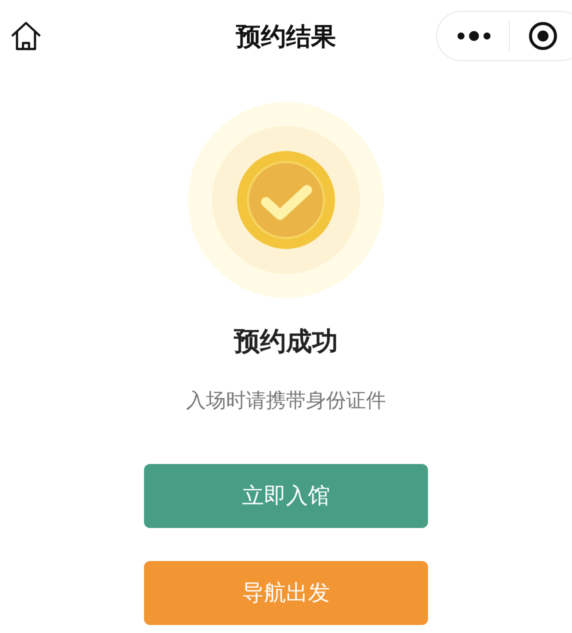 This screenshot has height=633, width=572. What do you see at coordinates (286, 400) in the screenshot?
I see `result-message: 入场时请携带身份证件` at bounding box center [286, 400].